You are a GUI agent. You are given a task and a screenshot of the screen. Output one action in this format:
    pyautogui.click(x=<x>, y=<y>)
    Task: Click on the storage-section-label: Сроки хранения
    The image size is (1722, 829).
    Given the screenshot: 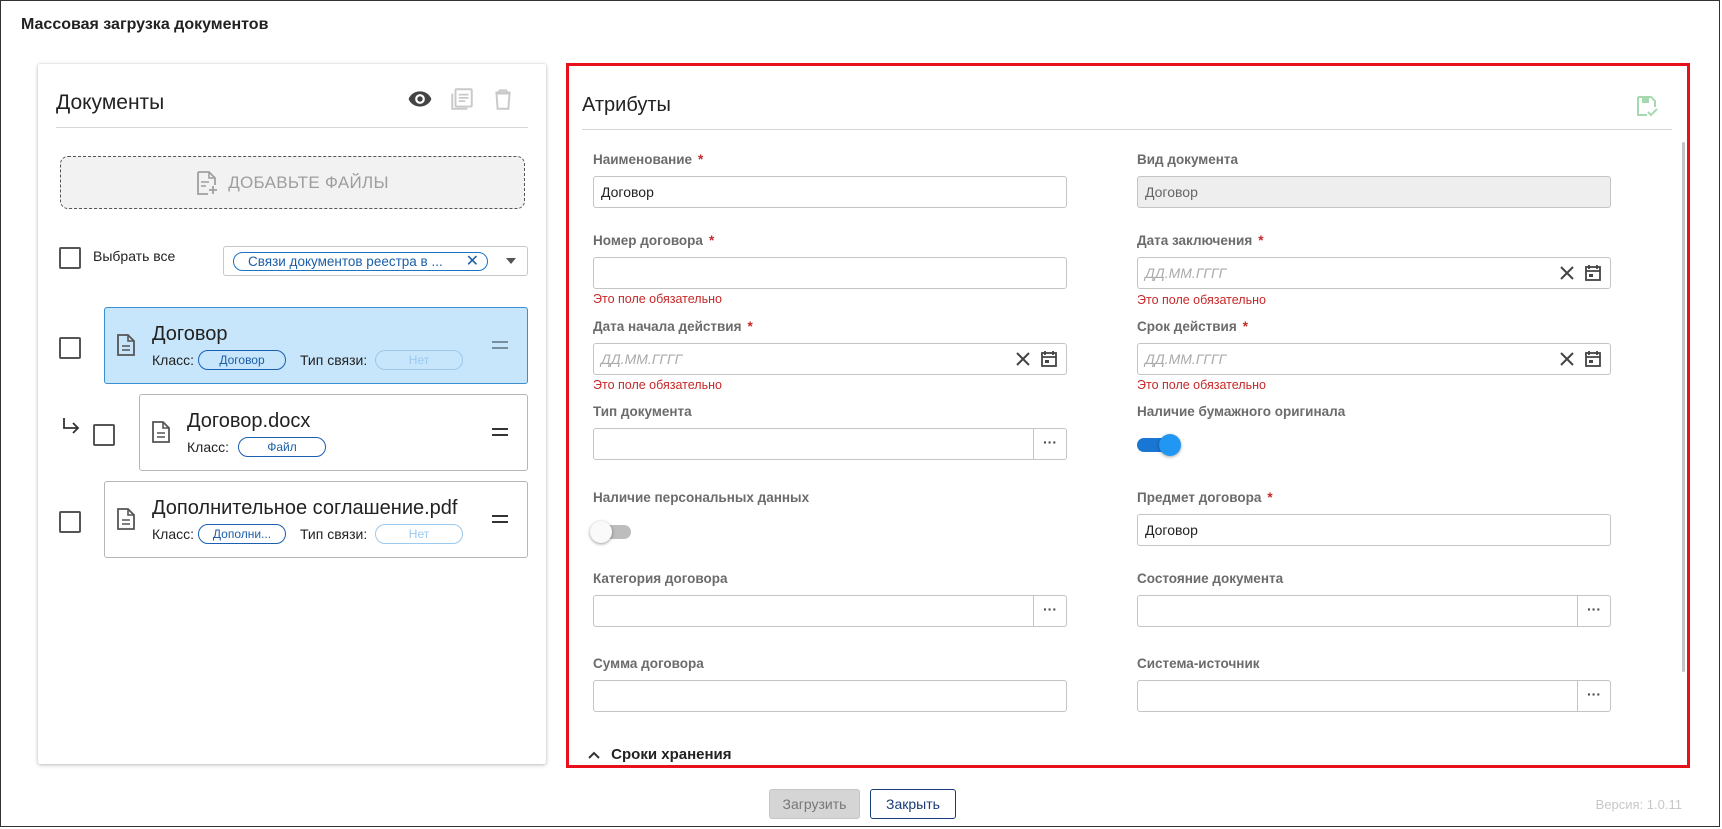 What is the action you would take?
    pyautogui.click(x=671, y=754)
    